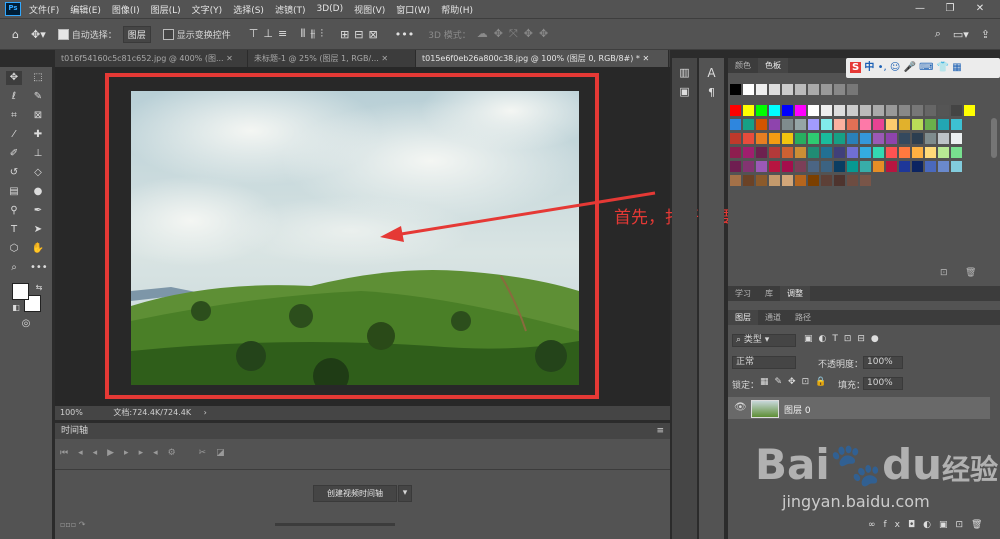 The height and width of the screenshot is (539, 1000). I want to click on blur-tool-icon: ●, so click(38, 192).